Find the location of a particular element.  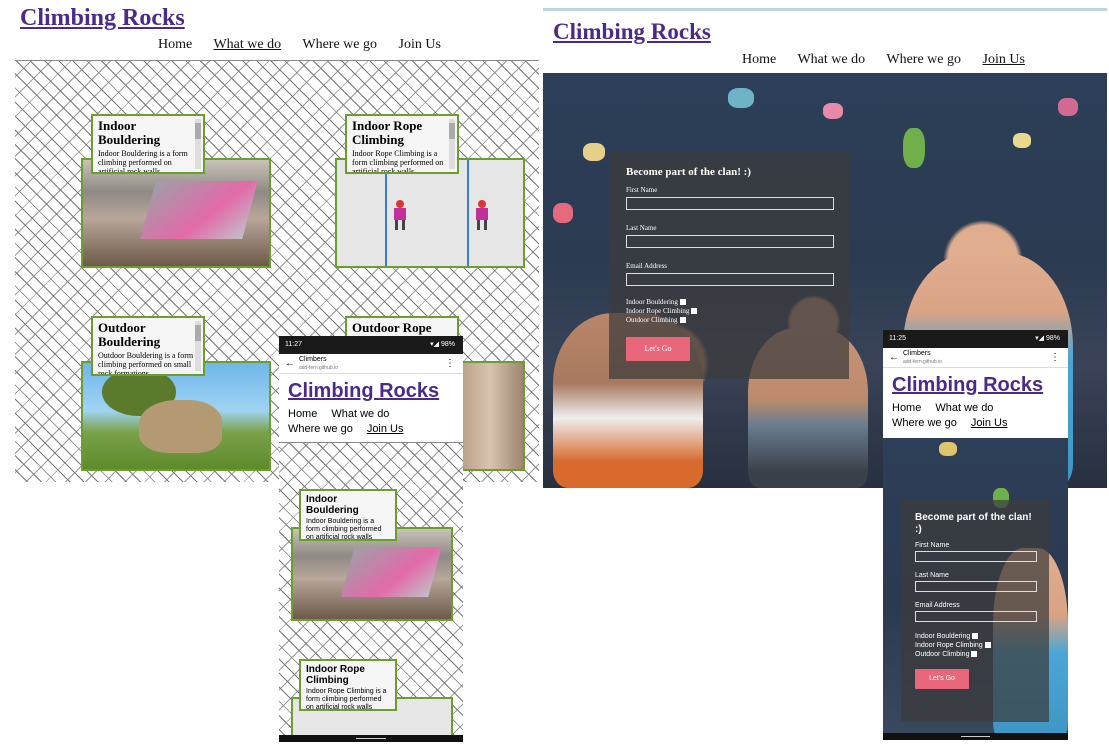

status-bar: 11:25 ▾◢ 98% is located at coordinates (975, 339).